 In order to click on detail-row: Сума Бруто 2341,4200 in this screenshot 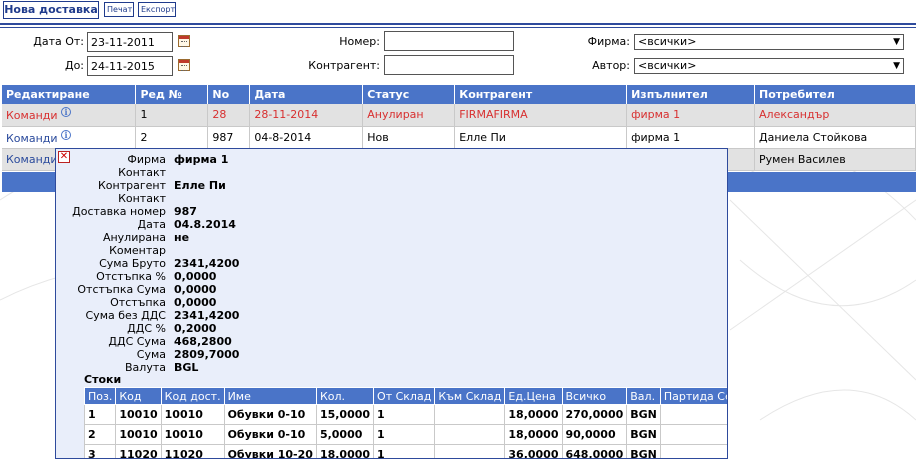, I will do `click(256, 263)`.